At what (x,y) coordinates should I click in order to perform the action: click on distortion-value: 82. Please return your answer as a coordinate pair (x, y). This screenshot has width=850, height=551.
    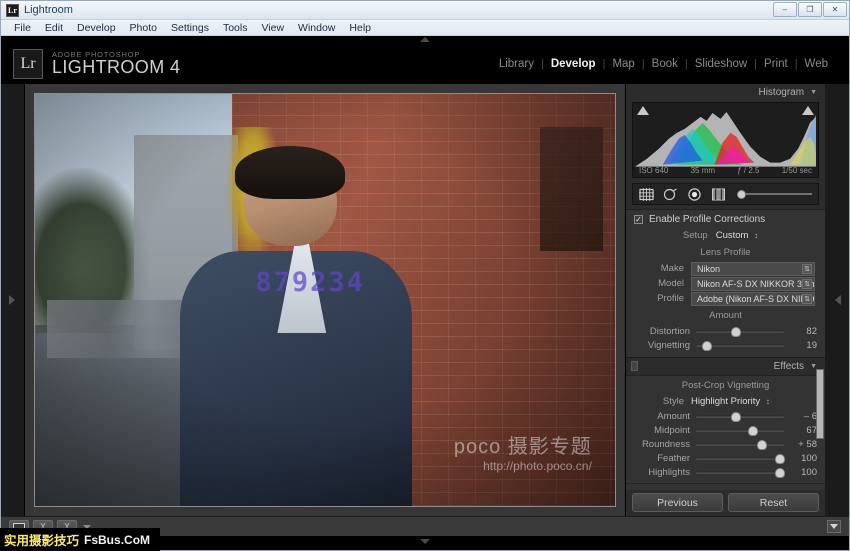
    Looking at the image, I should click on (804, 331).